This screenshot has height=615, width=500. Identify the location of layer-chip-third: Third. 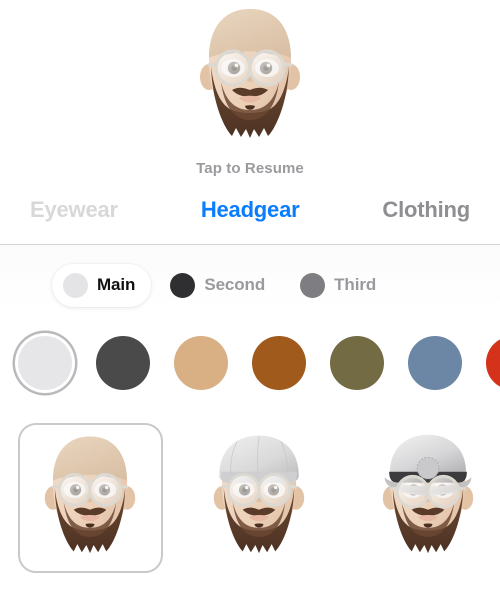
(340, 285).